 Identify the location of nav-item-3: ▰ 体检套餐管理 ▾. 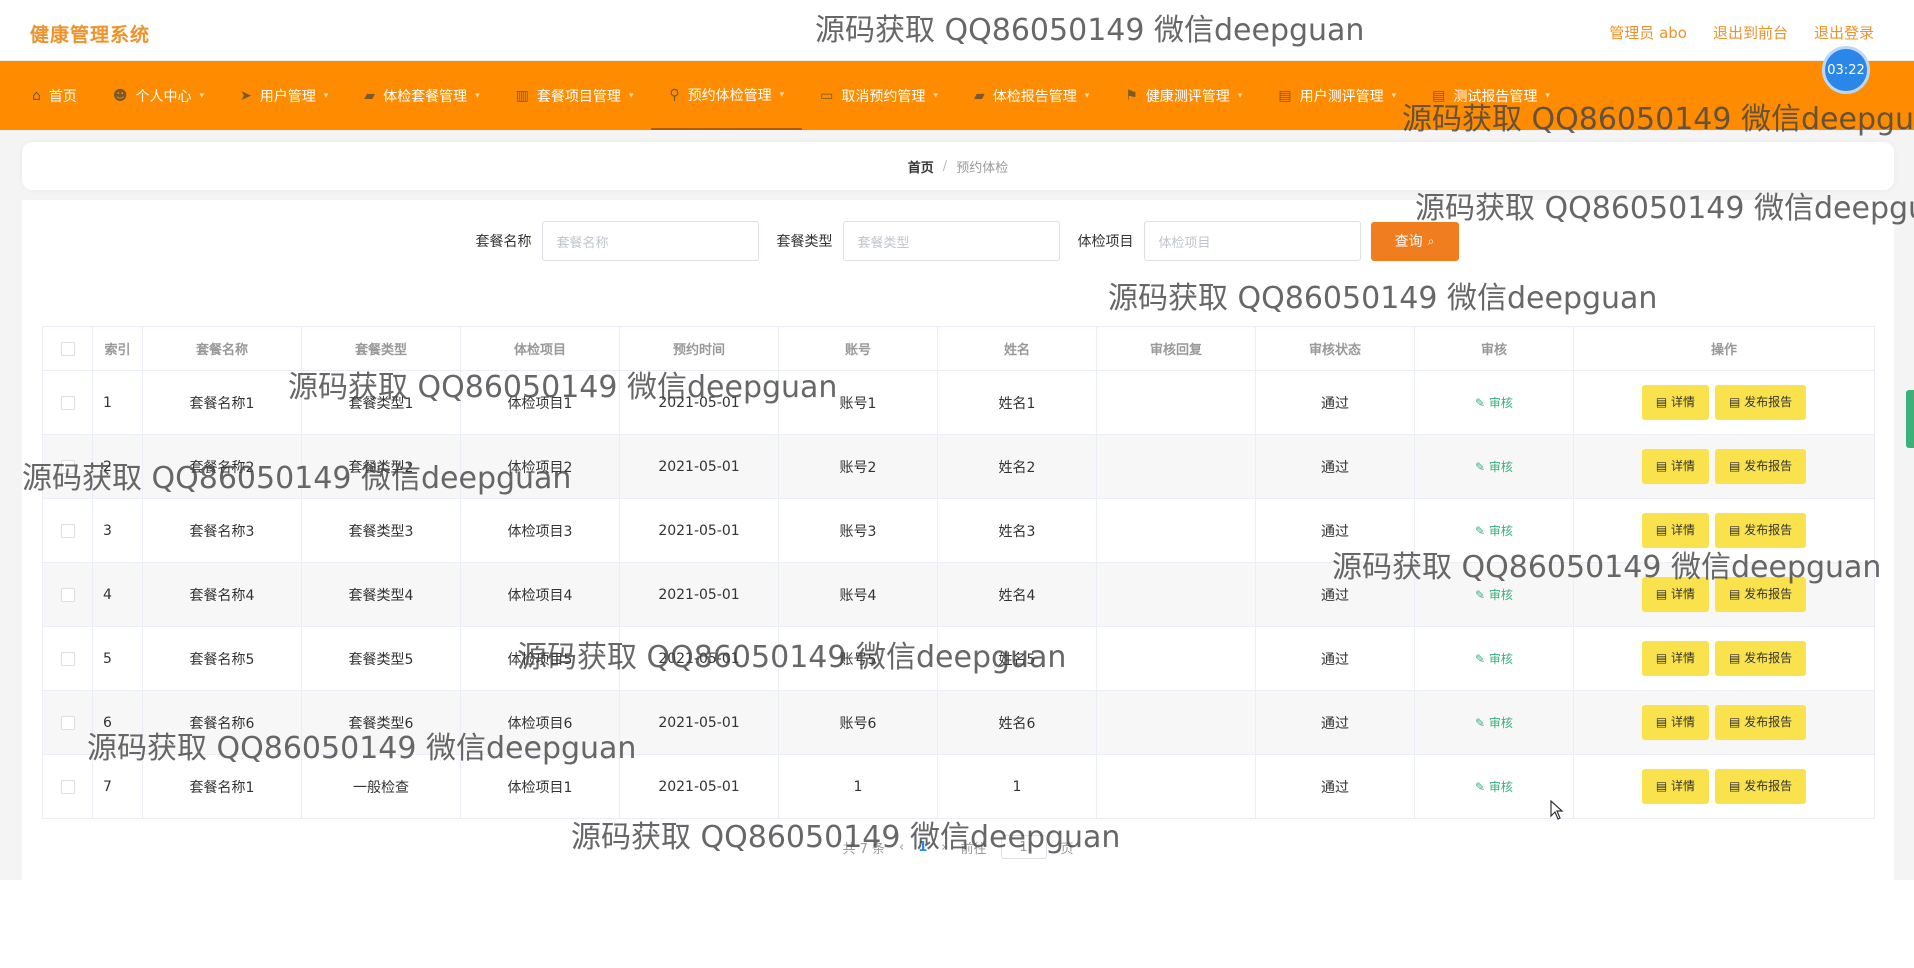
(421, 95).